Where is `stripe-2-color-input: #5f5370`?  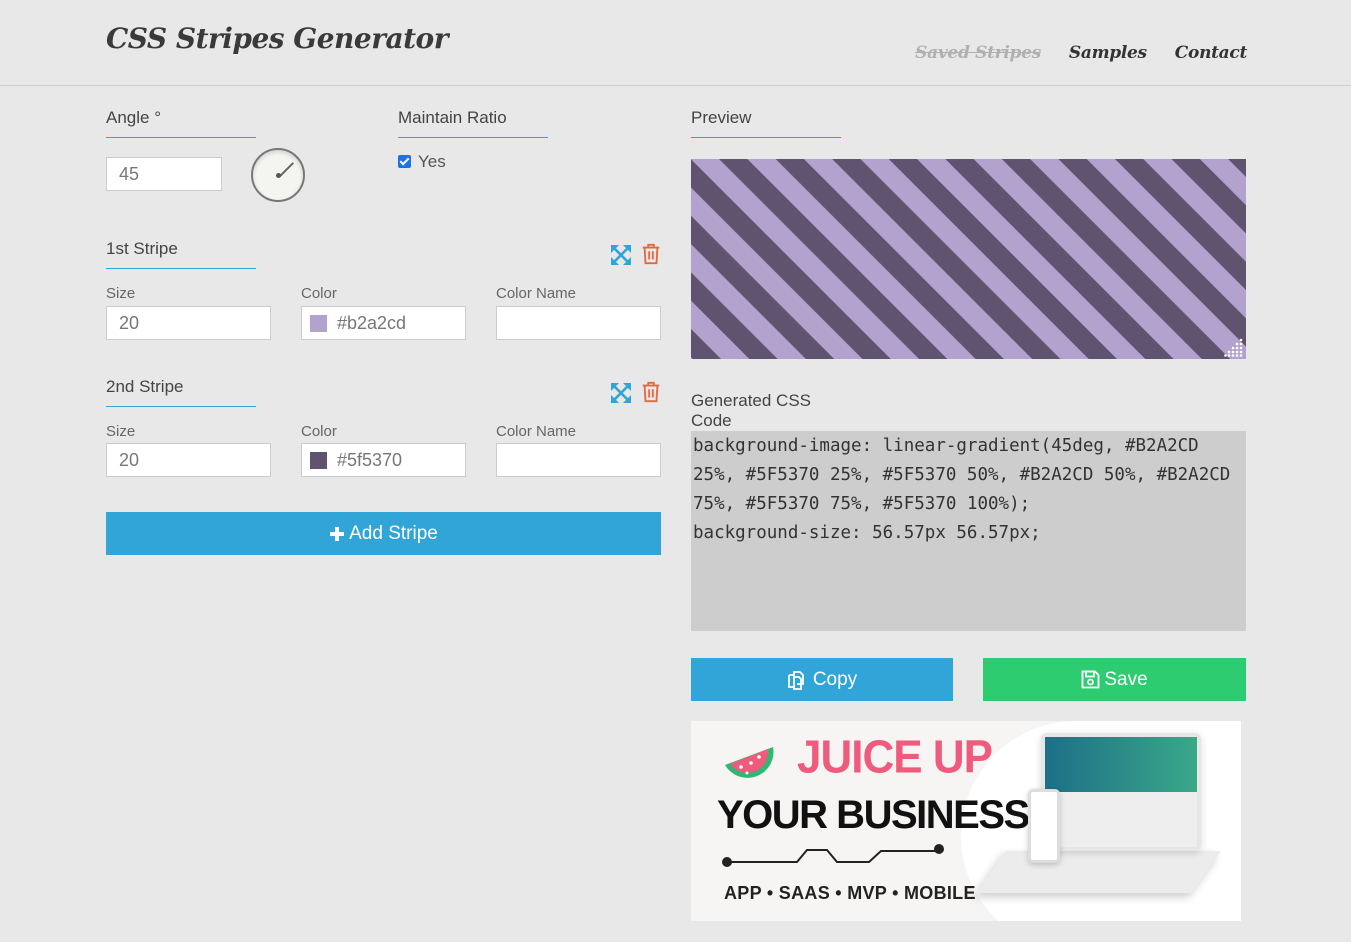 stripe-2-color-input: #5f5370 is located at coordinates (383, 460).